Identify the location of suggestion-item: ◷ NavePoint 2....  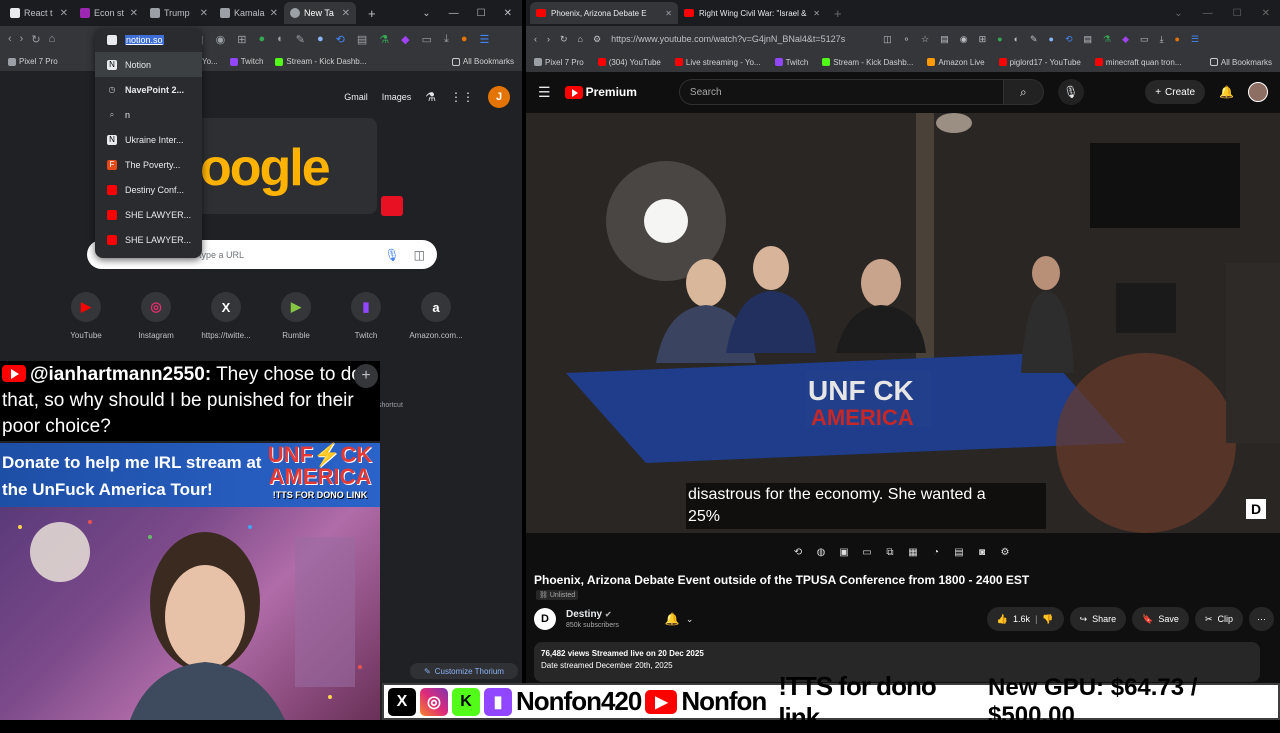
(148, 89).